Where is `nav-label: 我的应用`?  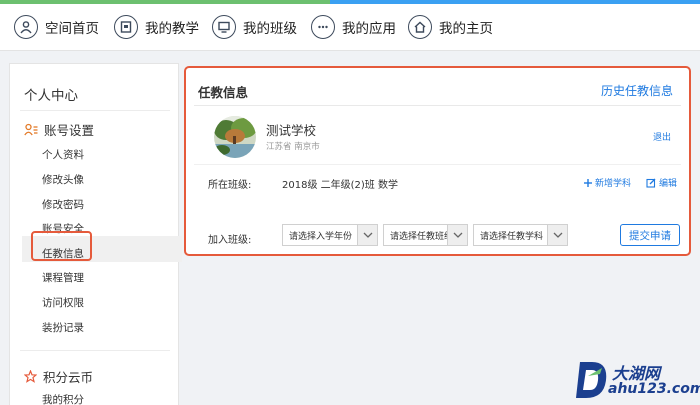
nav-label: 我的应用 is located at coordinates (369, 29).